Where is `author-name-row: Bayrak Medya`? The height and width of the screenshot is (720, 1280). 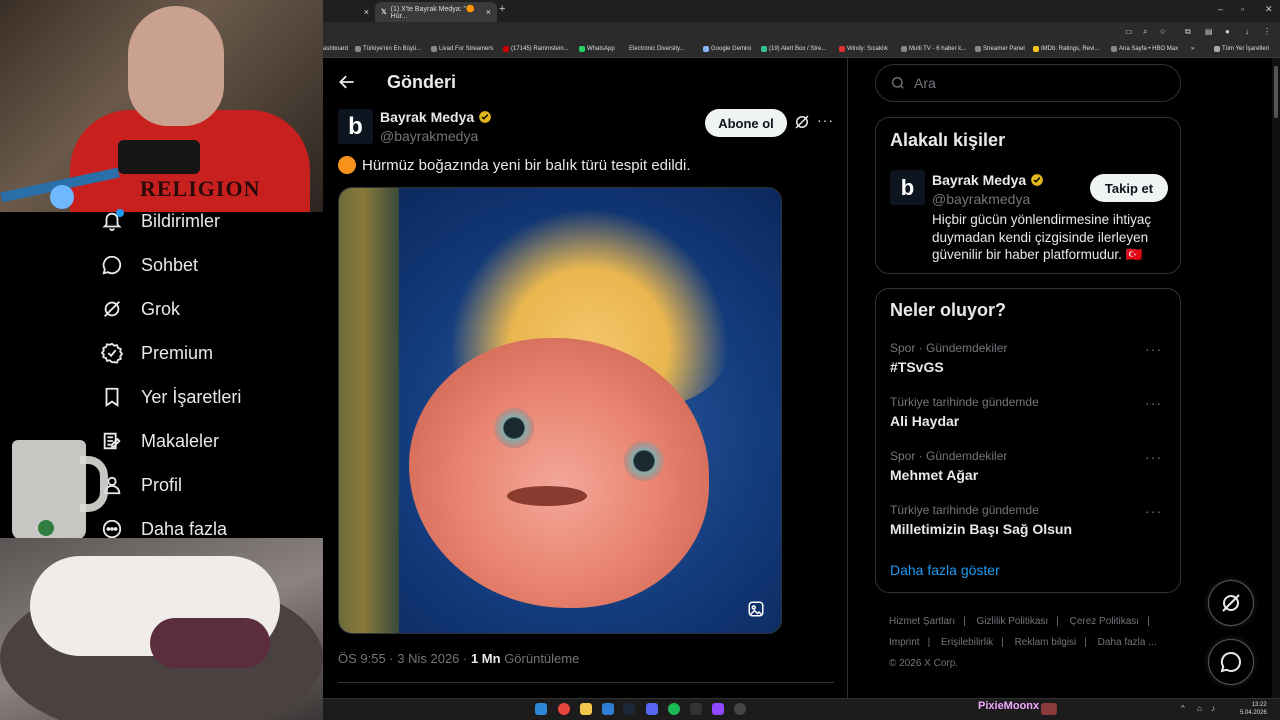
author-name-row: Bayrak Medya is located at coordinates (436, 117).